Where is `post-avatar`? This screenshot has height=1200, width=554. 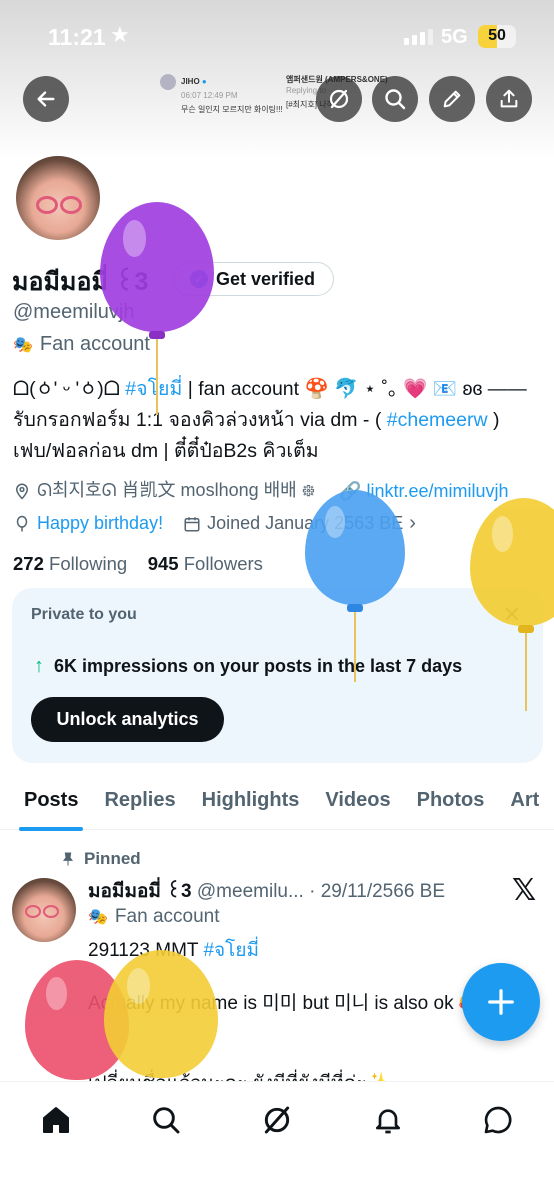
post-avatar is located at coordinates (44, 910).